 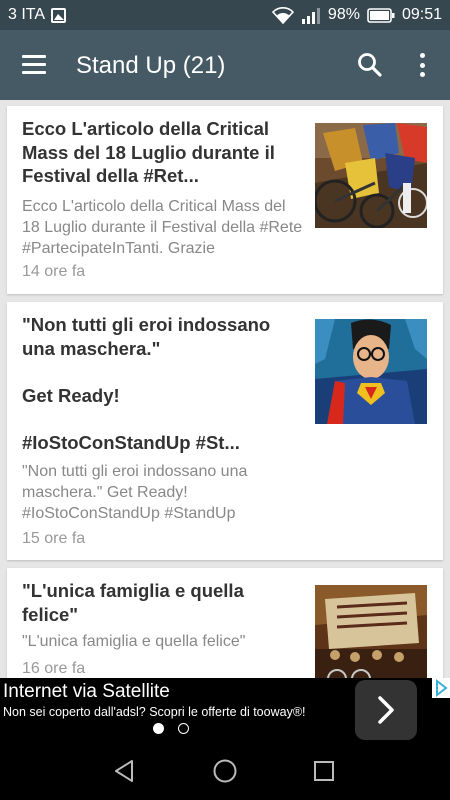 What do you see at coordinates (133, 602) in the screenshot?
I see `article-title: "L'unica famiglia e quella felice"` at bounding box center [133, 602].